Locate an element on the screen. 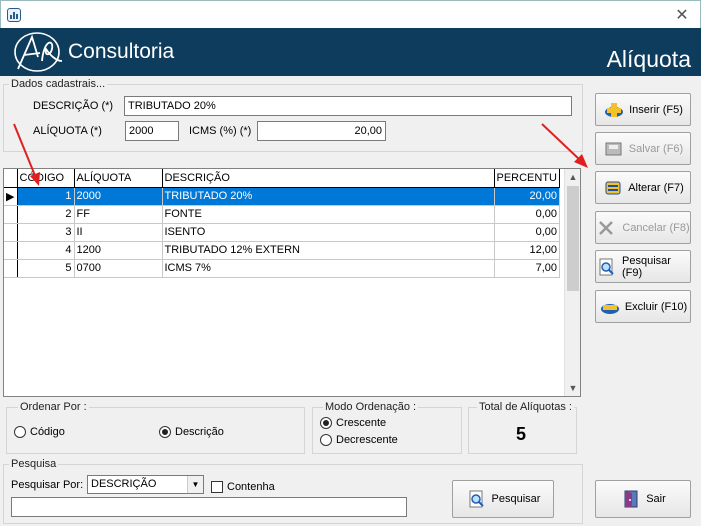  ordenar-descricao-label: Descrição is located at coordinates (199, 432).